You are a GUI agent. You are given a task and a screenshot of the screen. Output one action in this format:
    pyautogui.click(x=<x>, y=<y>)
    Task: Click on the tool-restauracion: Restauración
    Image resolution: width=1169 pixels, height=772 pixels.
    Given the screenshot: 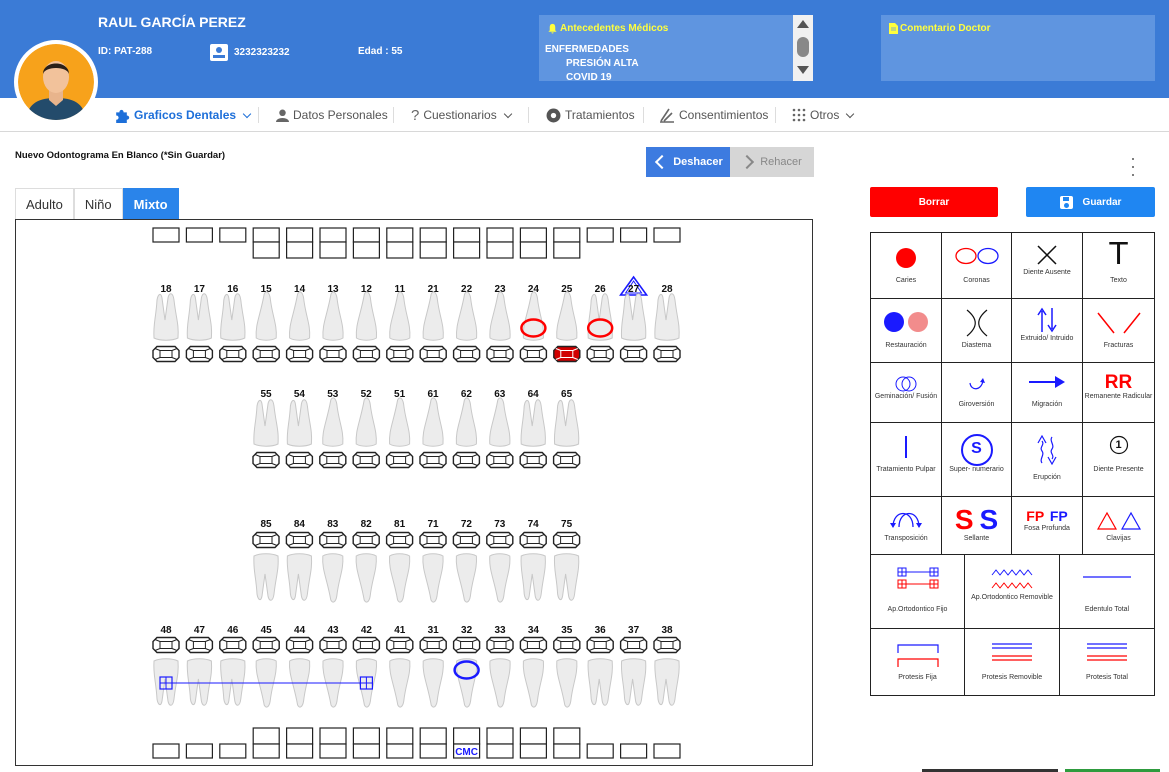 What is the action you would take?
    pyautogui.click(x=906, y=330)
    